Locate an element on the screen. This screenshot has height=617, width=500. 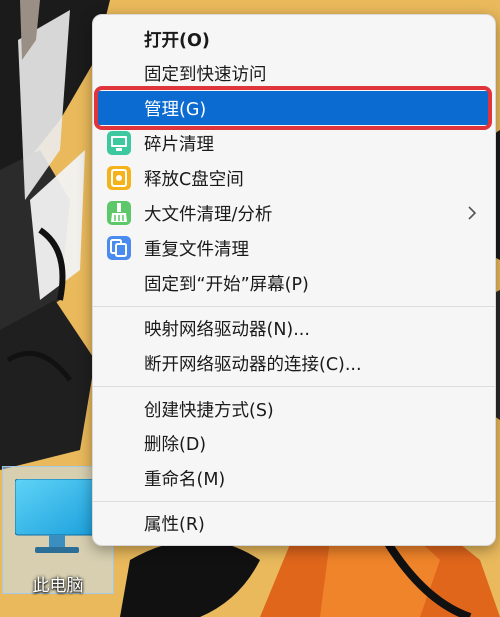
menu-item-label: 重命名(M) is located at coordinates (185, 479).